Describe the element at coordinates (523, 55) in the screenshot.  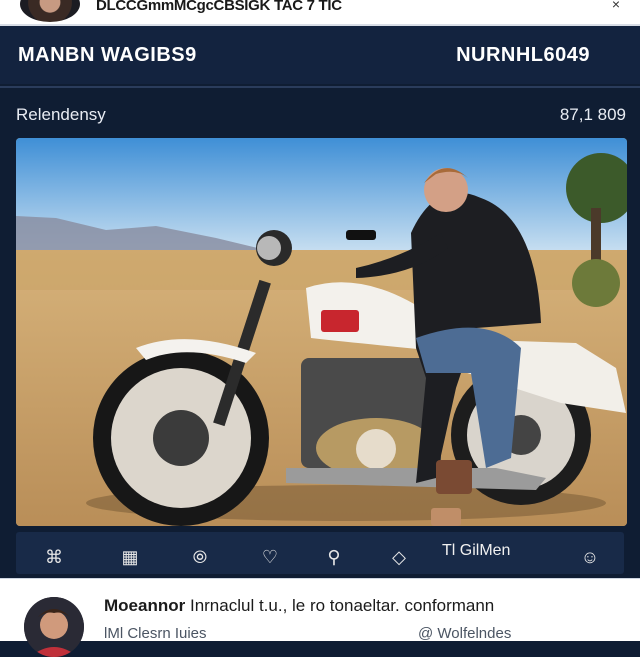
I see `header-code: NURNHL6049` at that location.